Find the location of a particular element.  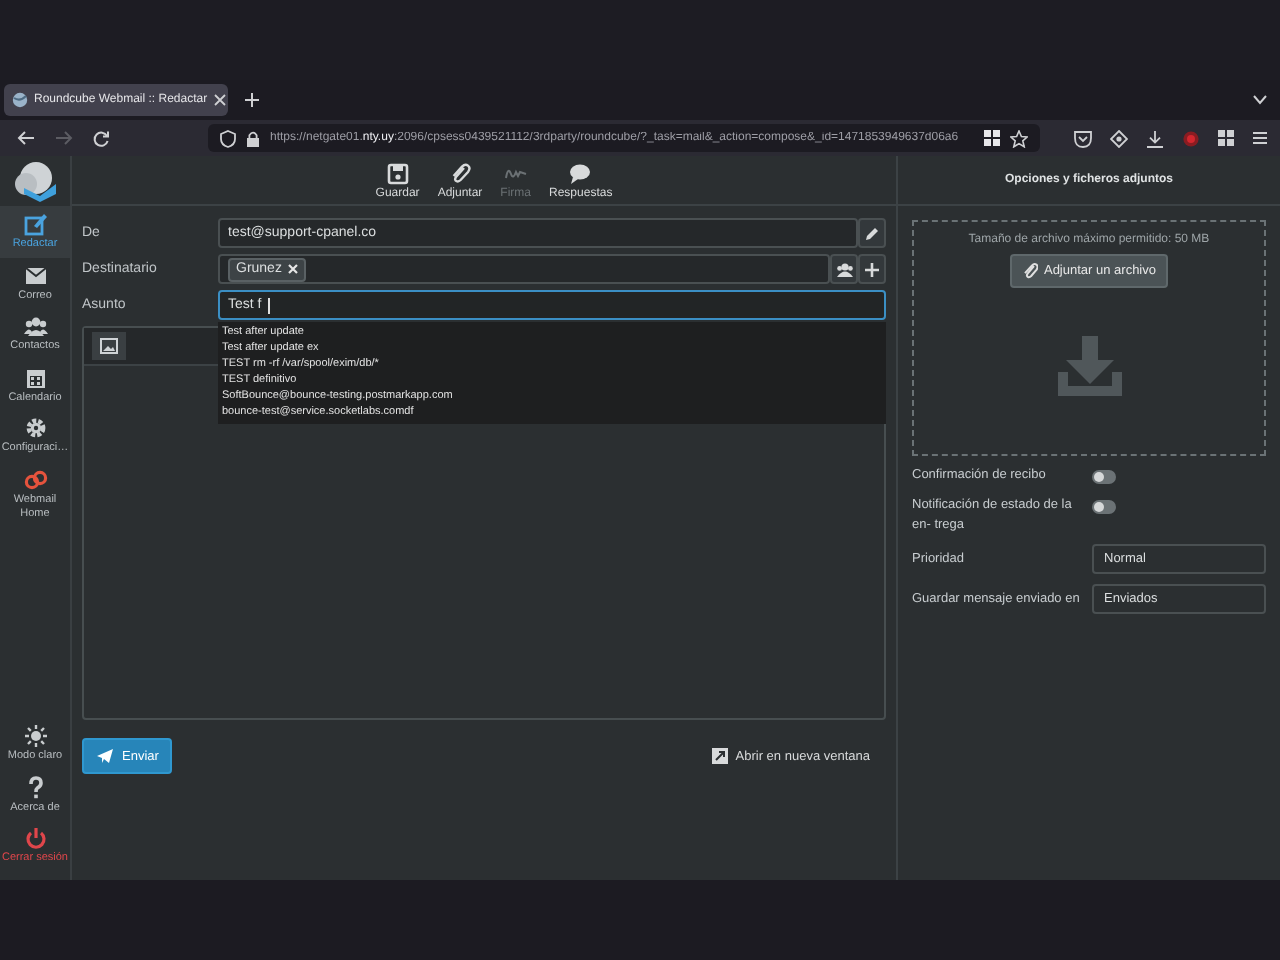

back-arrow-icon is located at coordinates (26, 138).